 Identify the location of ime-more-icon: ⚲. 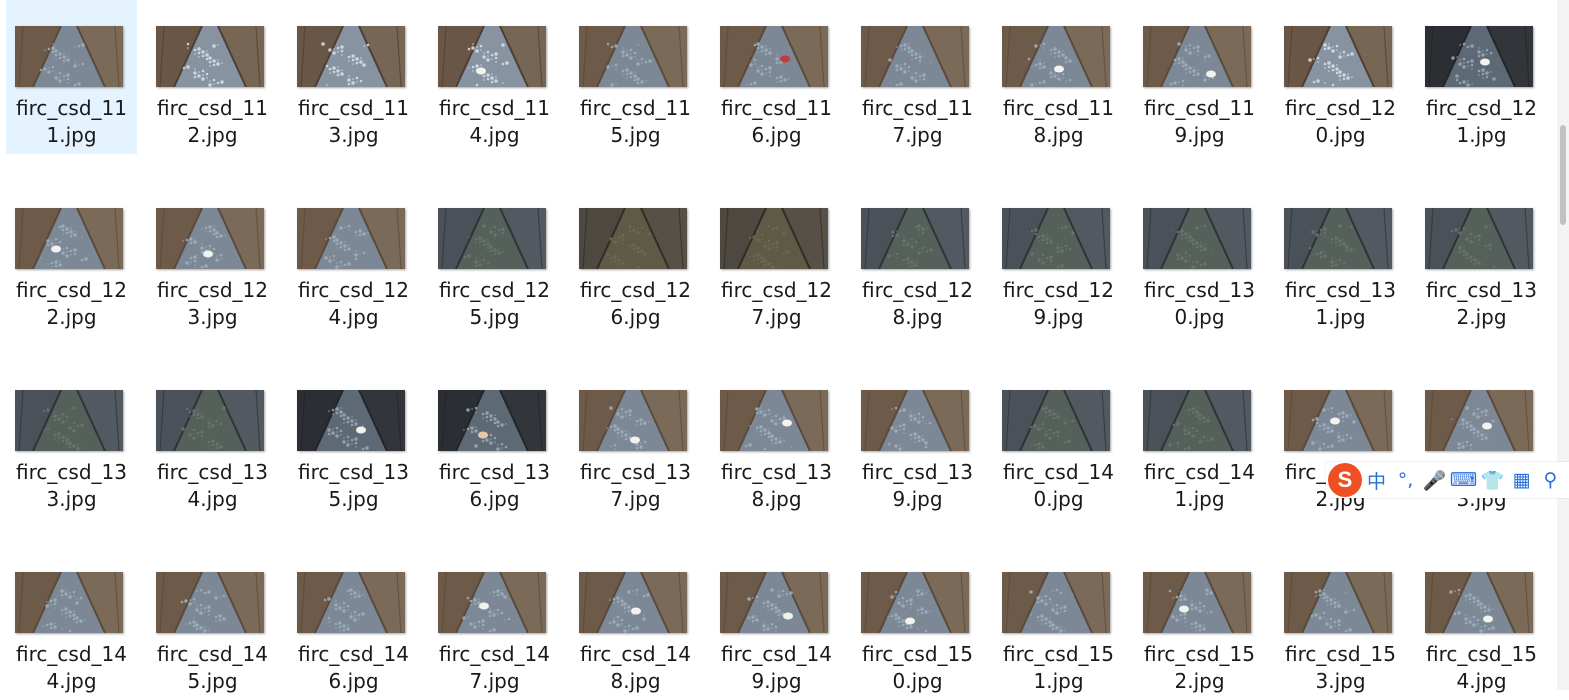
(1550, 480).